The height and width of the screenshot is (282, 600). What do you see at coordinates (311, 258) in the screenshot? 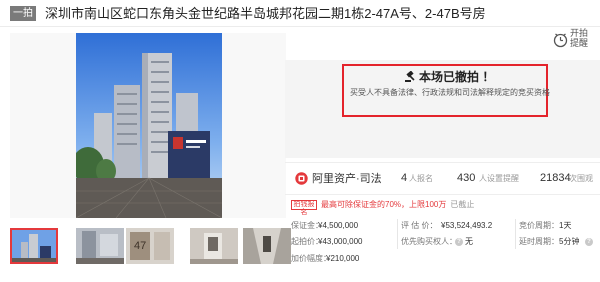
I see `increment-label: 加价幅度：` at bounding box center [311, 258].